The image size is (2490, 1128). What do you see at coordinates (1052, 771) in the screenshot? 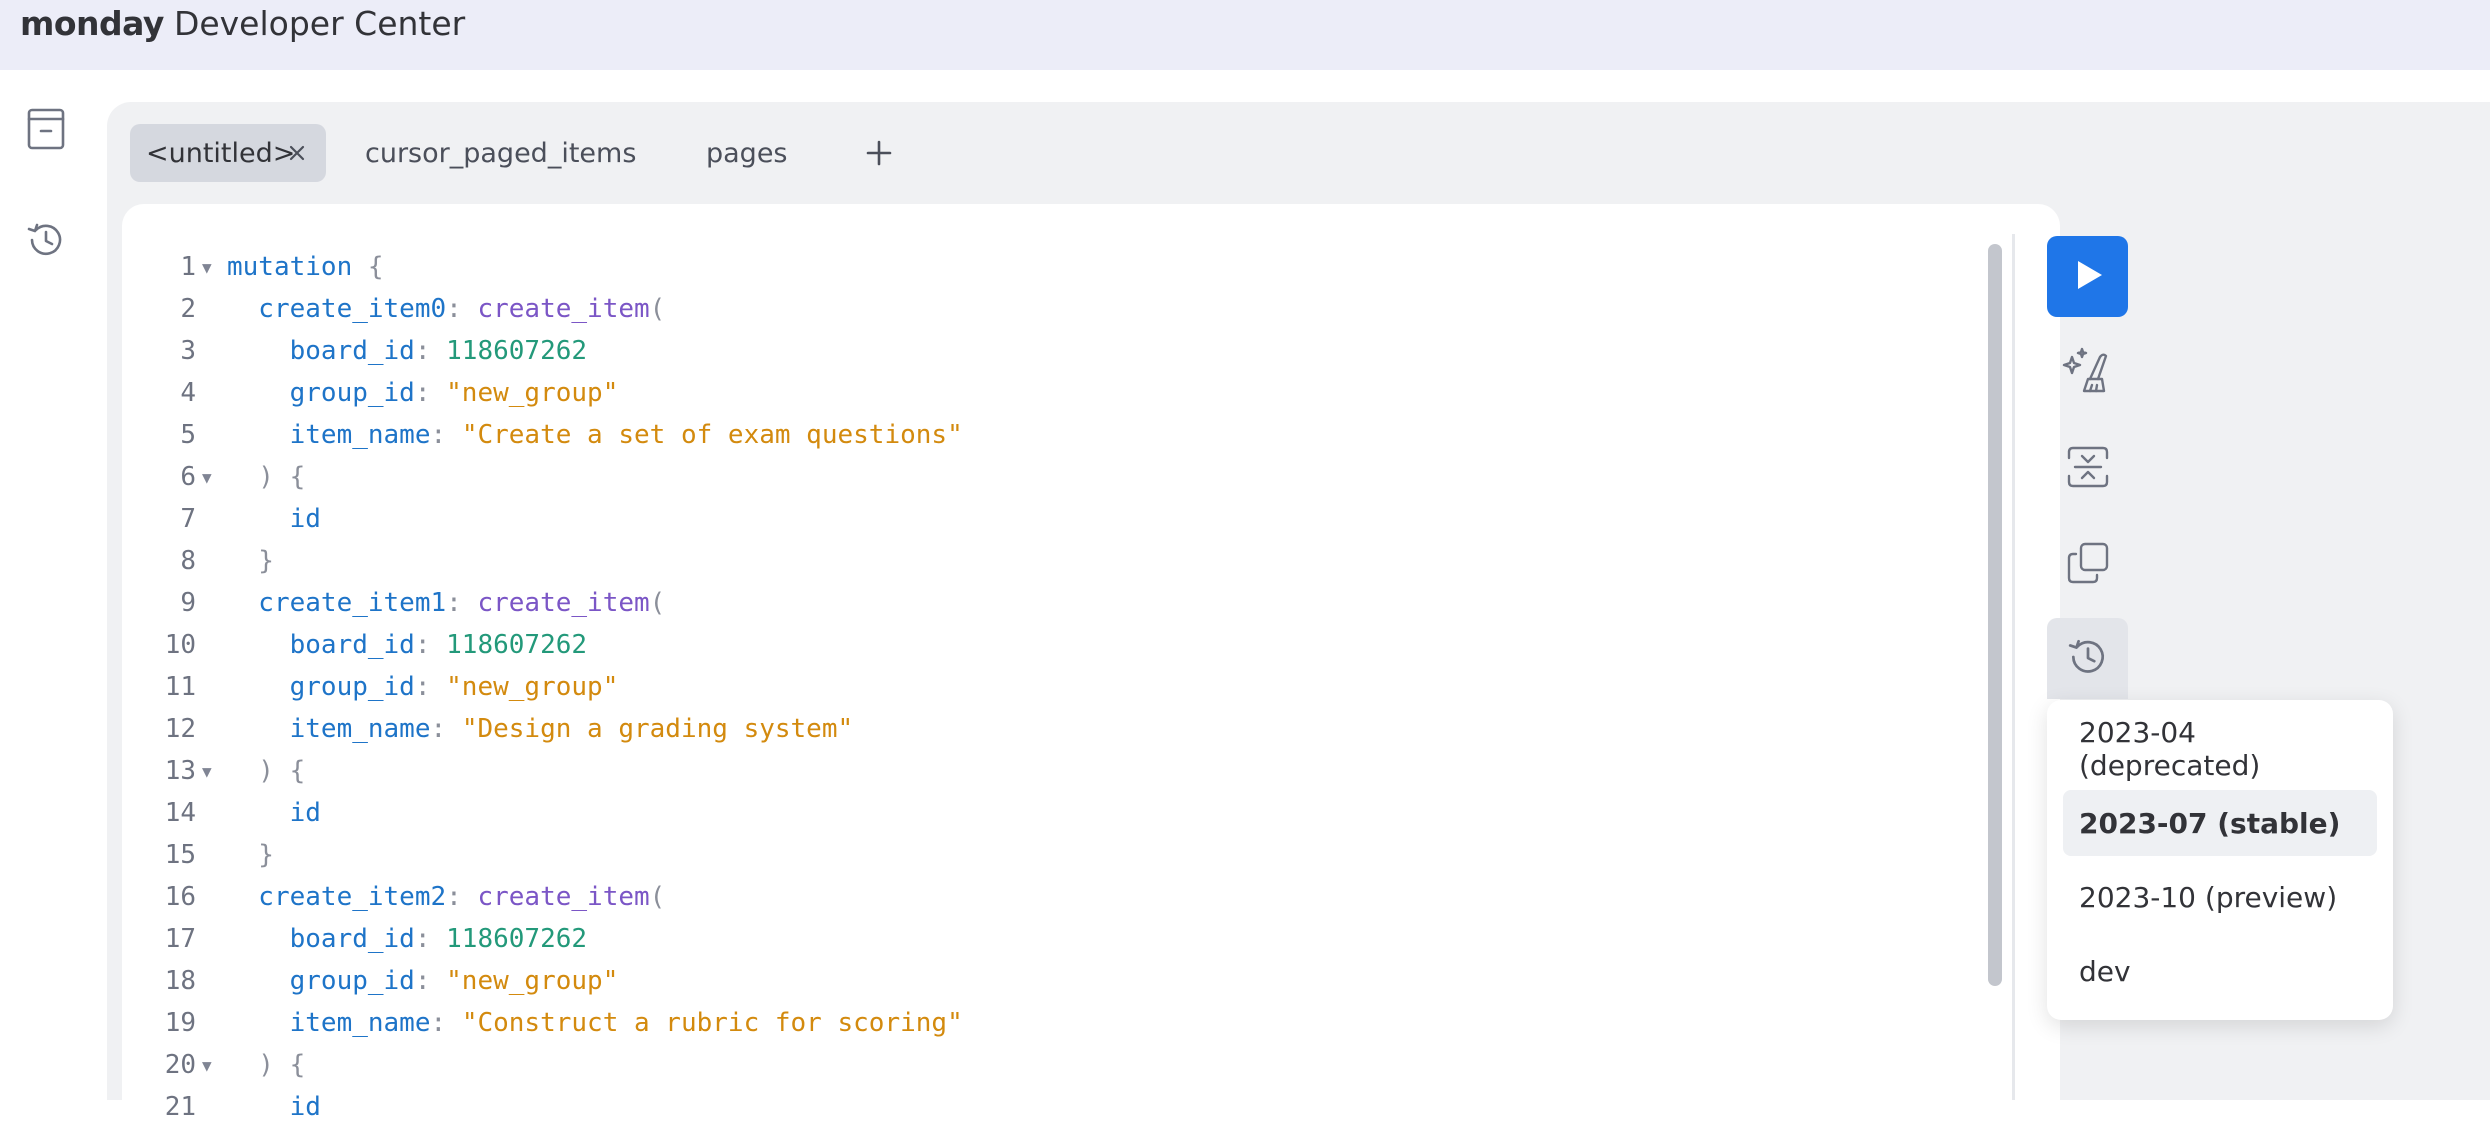
I see `code-line: 13 ▼ ) {` at bounding box center [1052, 771].